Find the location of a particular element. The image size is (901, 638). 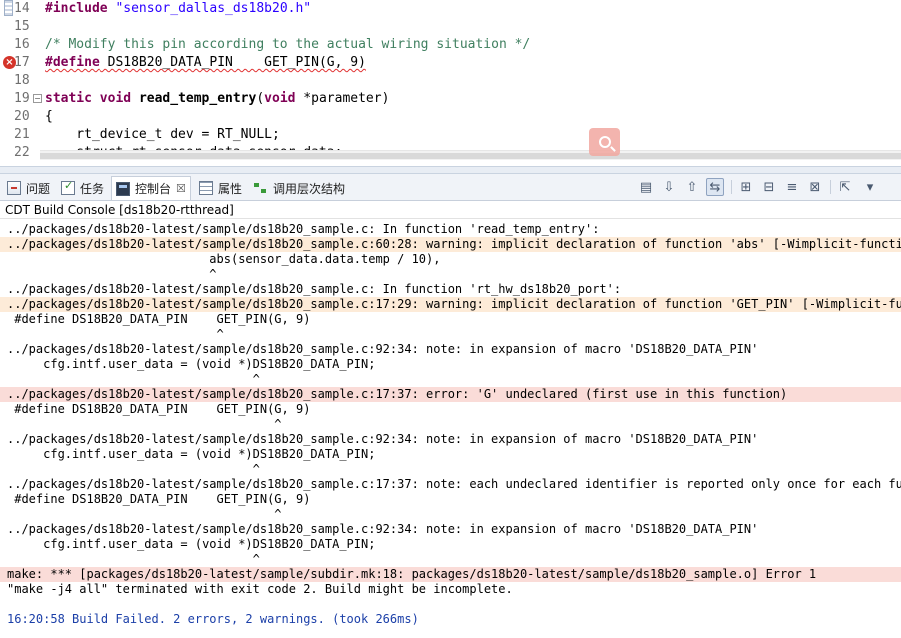

line-number: 20 is located at coordinates (22, 116).